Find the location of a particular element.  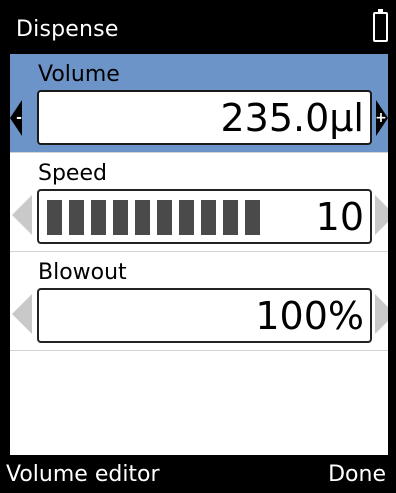

screen-title: Dispense is located at coordinates (67, 29).